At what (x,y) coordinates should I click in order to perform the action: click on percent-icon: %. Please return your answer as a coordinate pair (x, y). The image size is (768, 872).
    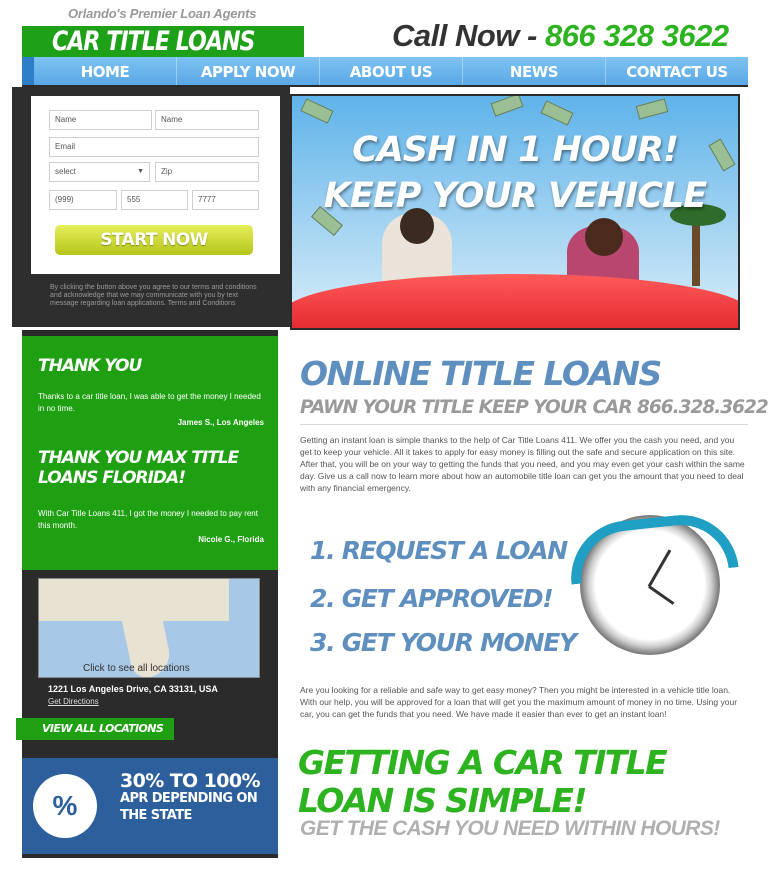
    Looking at the image, I should click on (65, 806).